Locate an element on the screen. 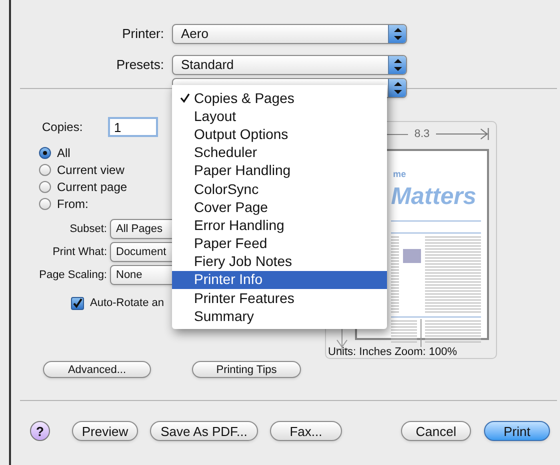 The width and height of the screenshot is (560, 465). copies-label: Copies: is located at coordinates (63, 127).